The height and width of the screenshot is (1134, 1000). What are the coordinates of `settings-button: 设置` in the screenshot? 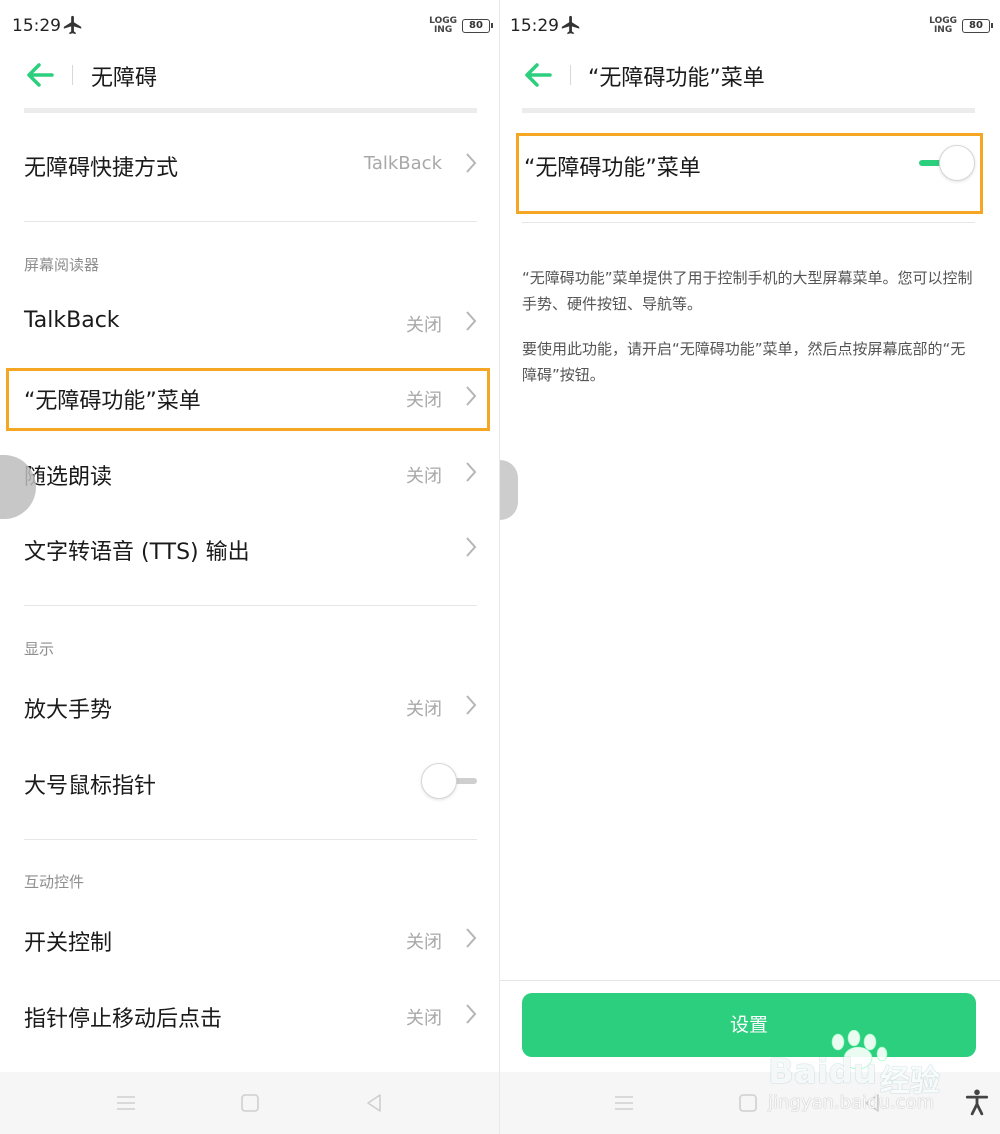 It's located at (749, 1025).